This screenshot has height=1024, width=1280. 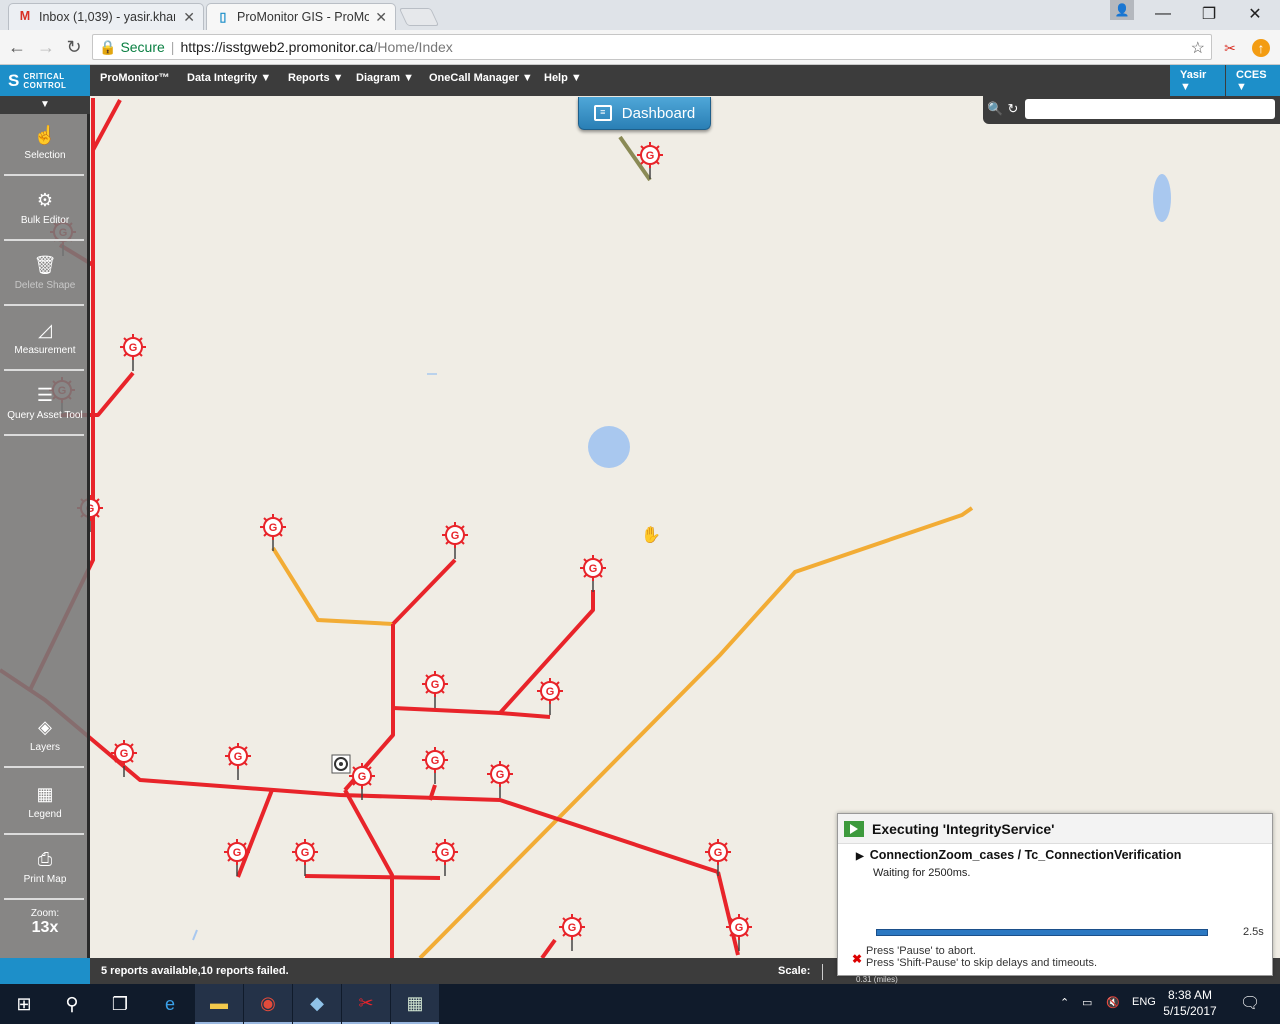 What do you see at coordinates (1113, 1002) in the screenshot?
I see `volume-icon: 🔇` at bounding box center [1113, 1002].